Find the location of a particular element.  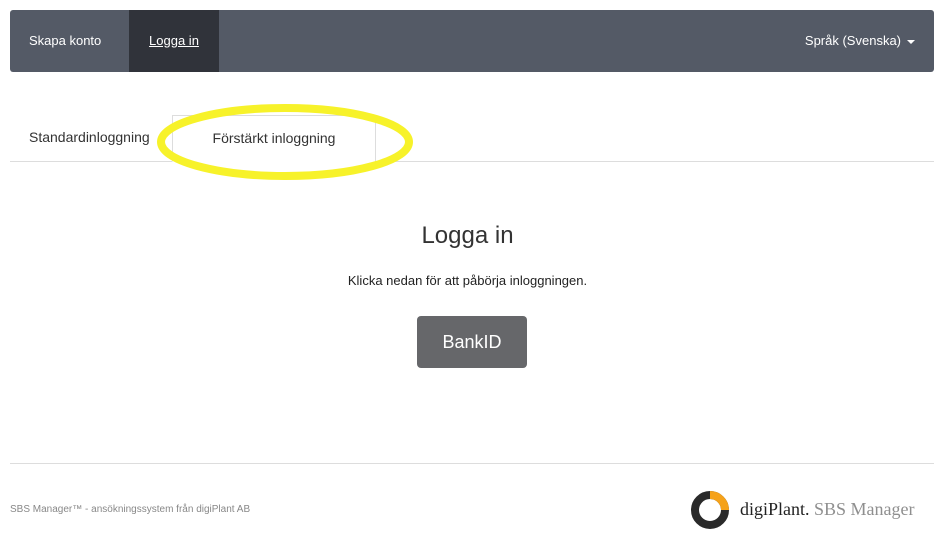

logo-product: SBS Manager is located at coordinates (864, 509).